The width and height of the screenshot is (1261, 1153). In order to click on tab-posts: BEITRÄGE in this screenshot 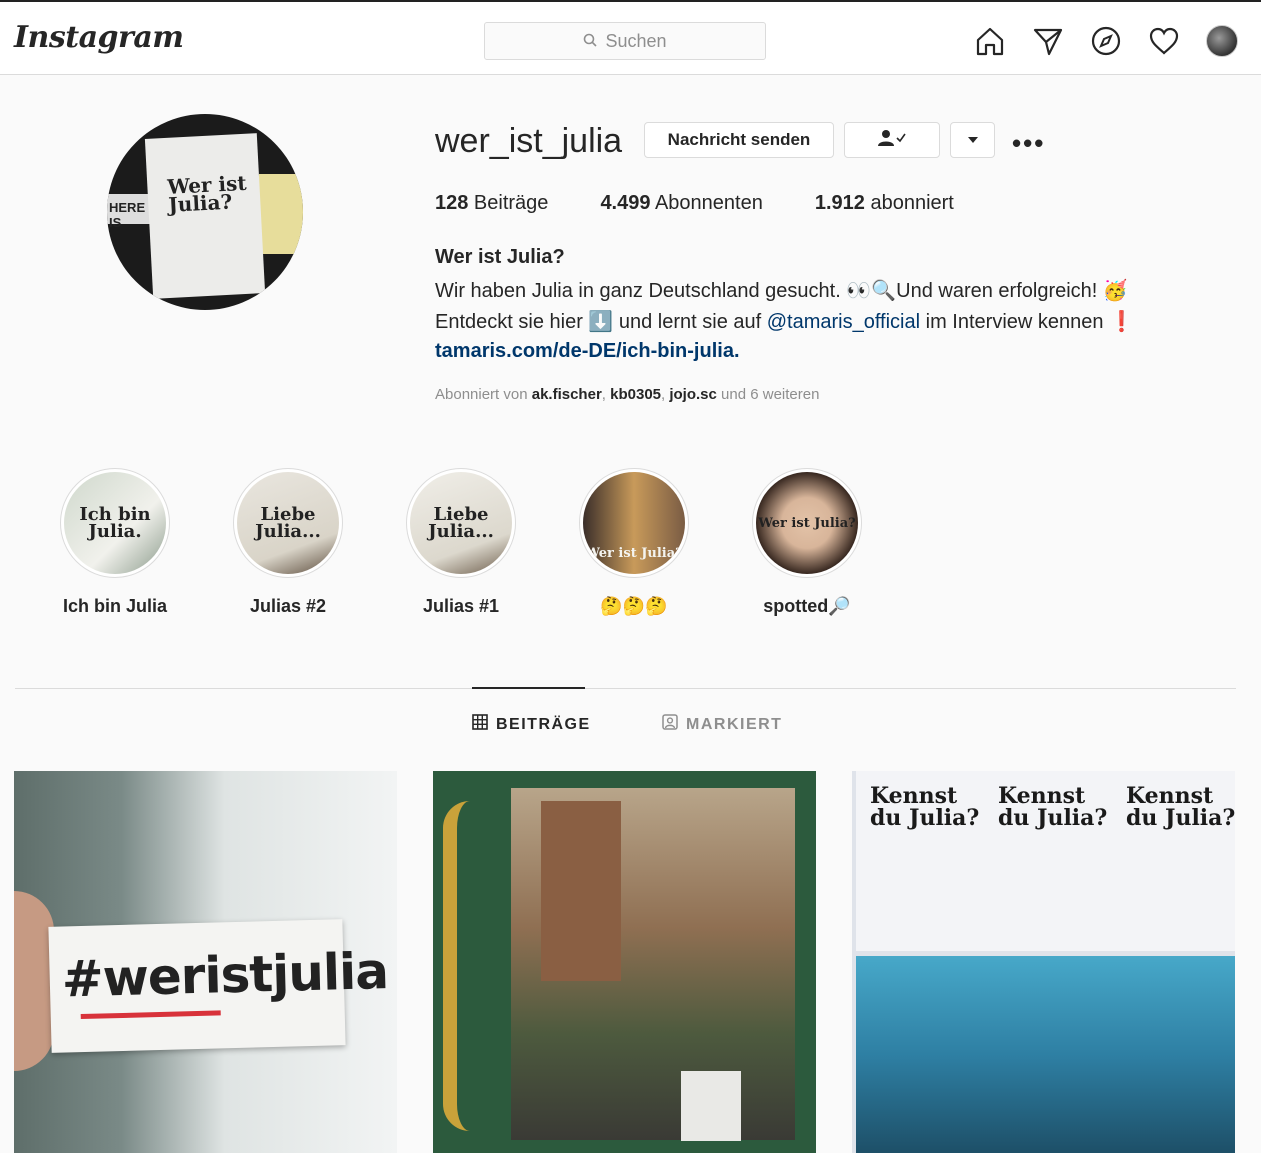, I will do `click(531, 724)`.